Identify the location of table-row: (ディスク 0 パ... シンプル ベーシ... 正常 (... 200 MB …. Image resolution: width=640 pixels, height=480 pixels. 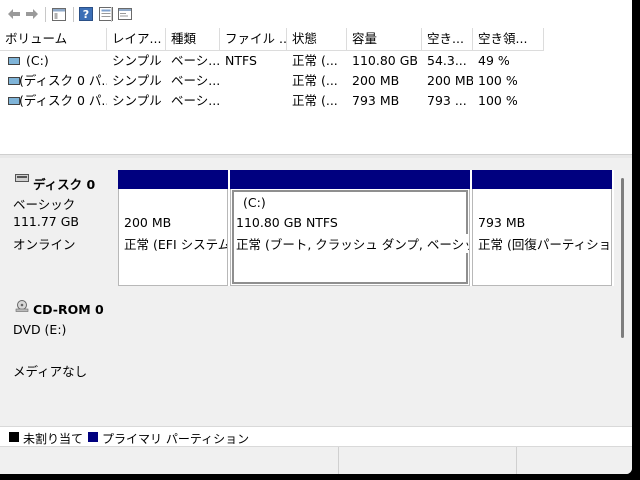
(316, 81).